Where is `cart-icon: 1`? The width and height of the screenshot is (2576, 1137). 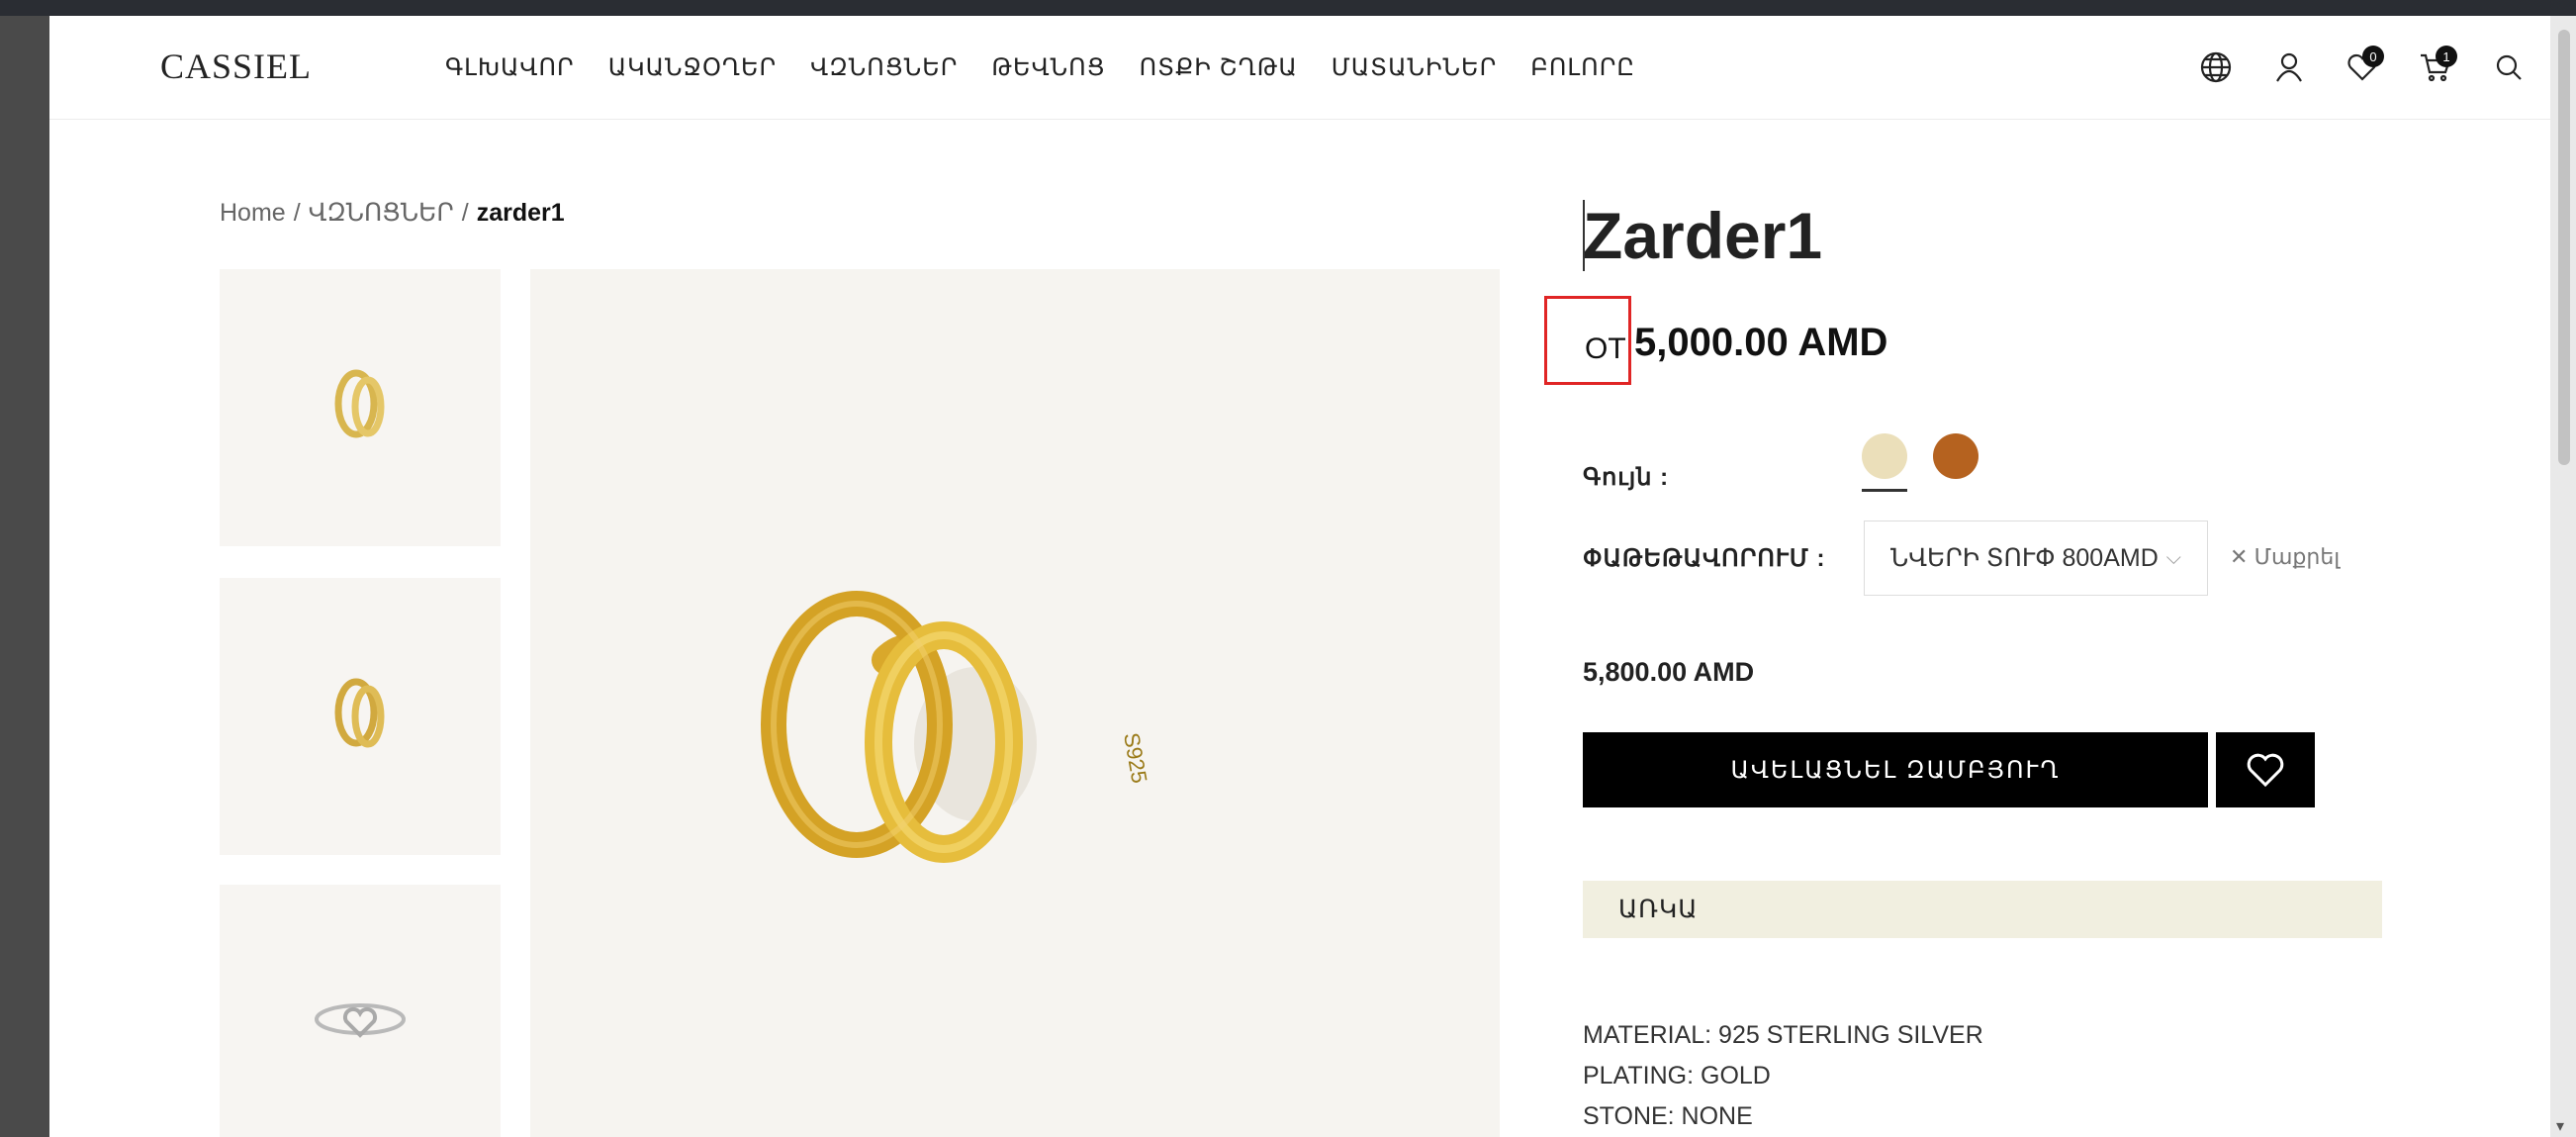 cart-icon: 1 is located at coordinates (2435, 67).